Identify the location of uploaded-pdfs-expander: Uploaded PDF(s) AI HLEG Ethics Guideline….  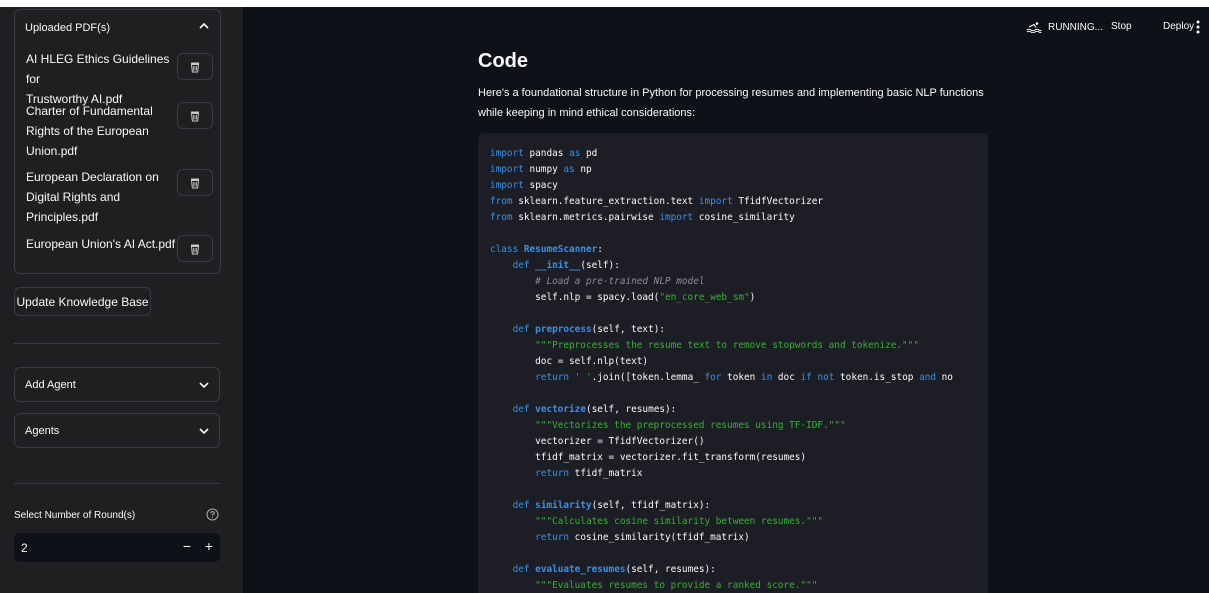
(117, 141).